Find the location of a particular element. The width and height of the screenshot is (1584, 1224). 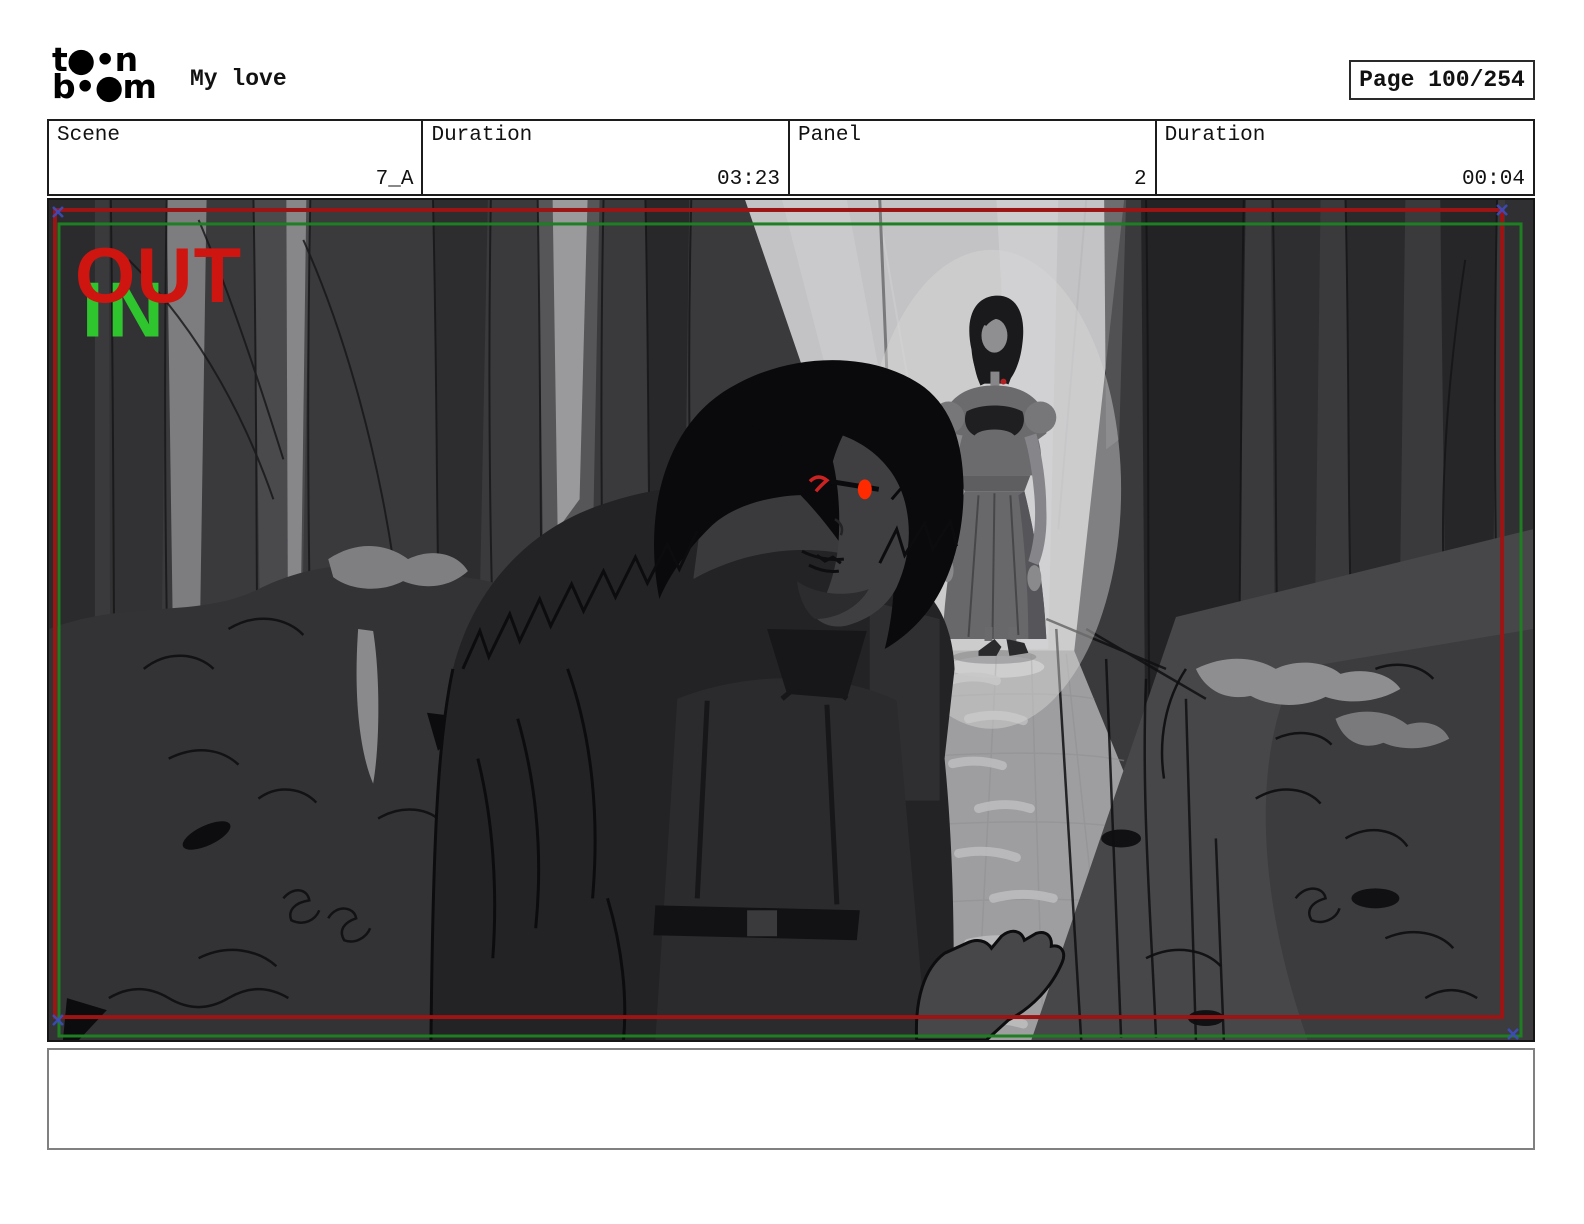

man-chest is located at coordinates (791, 859).